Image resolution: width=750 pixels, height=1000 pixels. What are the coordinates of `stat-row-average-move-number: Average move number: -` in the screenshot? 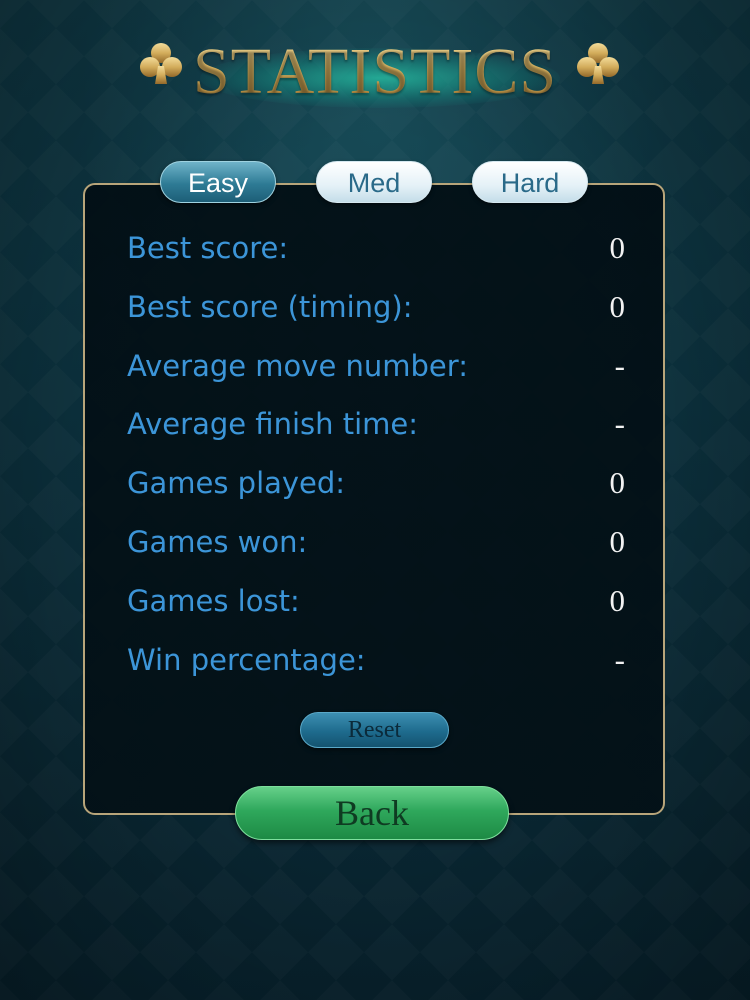 It's located at (376, 369).